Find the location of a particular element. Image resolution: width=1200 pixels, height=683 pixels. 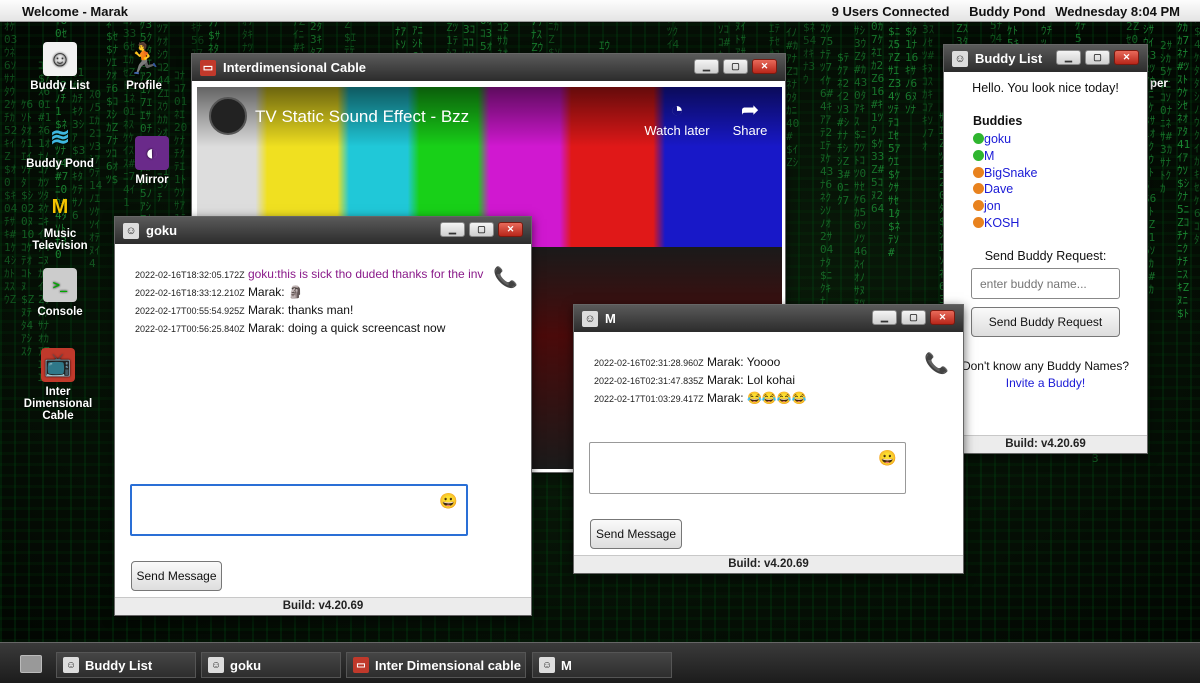

cable-window-titlebar: ▭ Interdimensional Cable ▁ ▢ ✕ is located at coordinates (488, 67).